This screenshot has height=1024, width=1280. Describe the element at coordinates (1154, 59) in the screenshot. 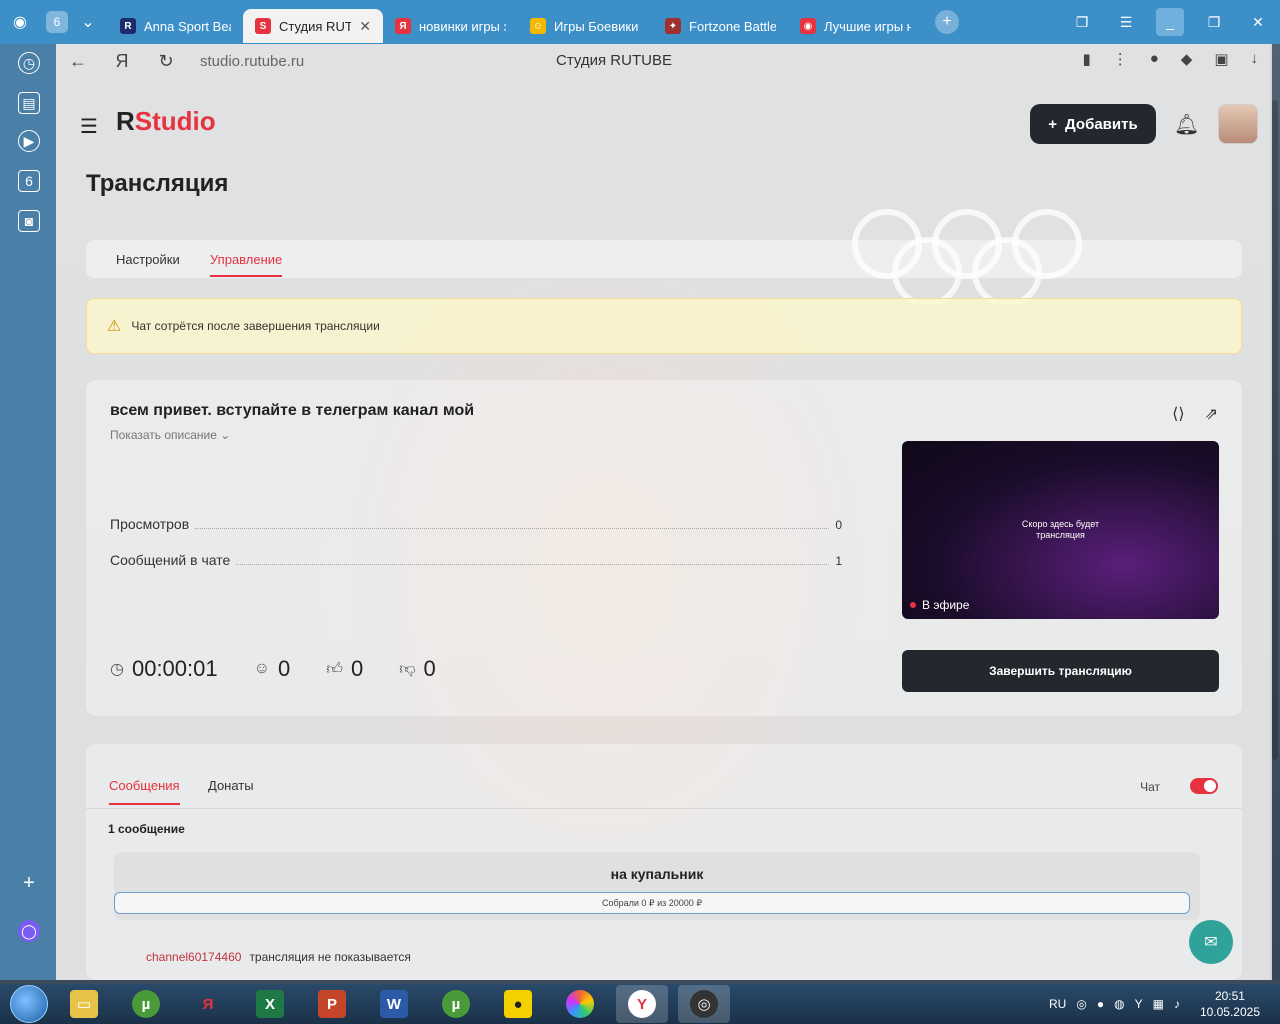

I see `extension-icon: ●` at that location.